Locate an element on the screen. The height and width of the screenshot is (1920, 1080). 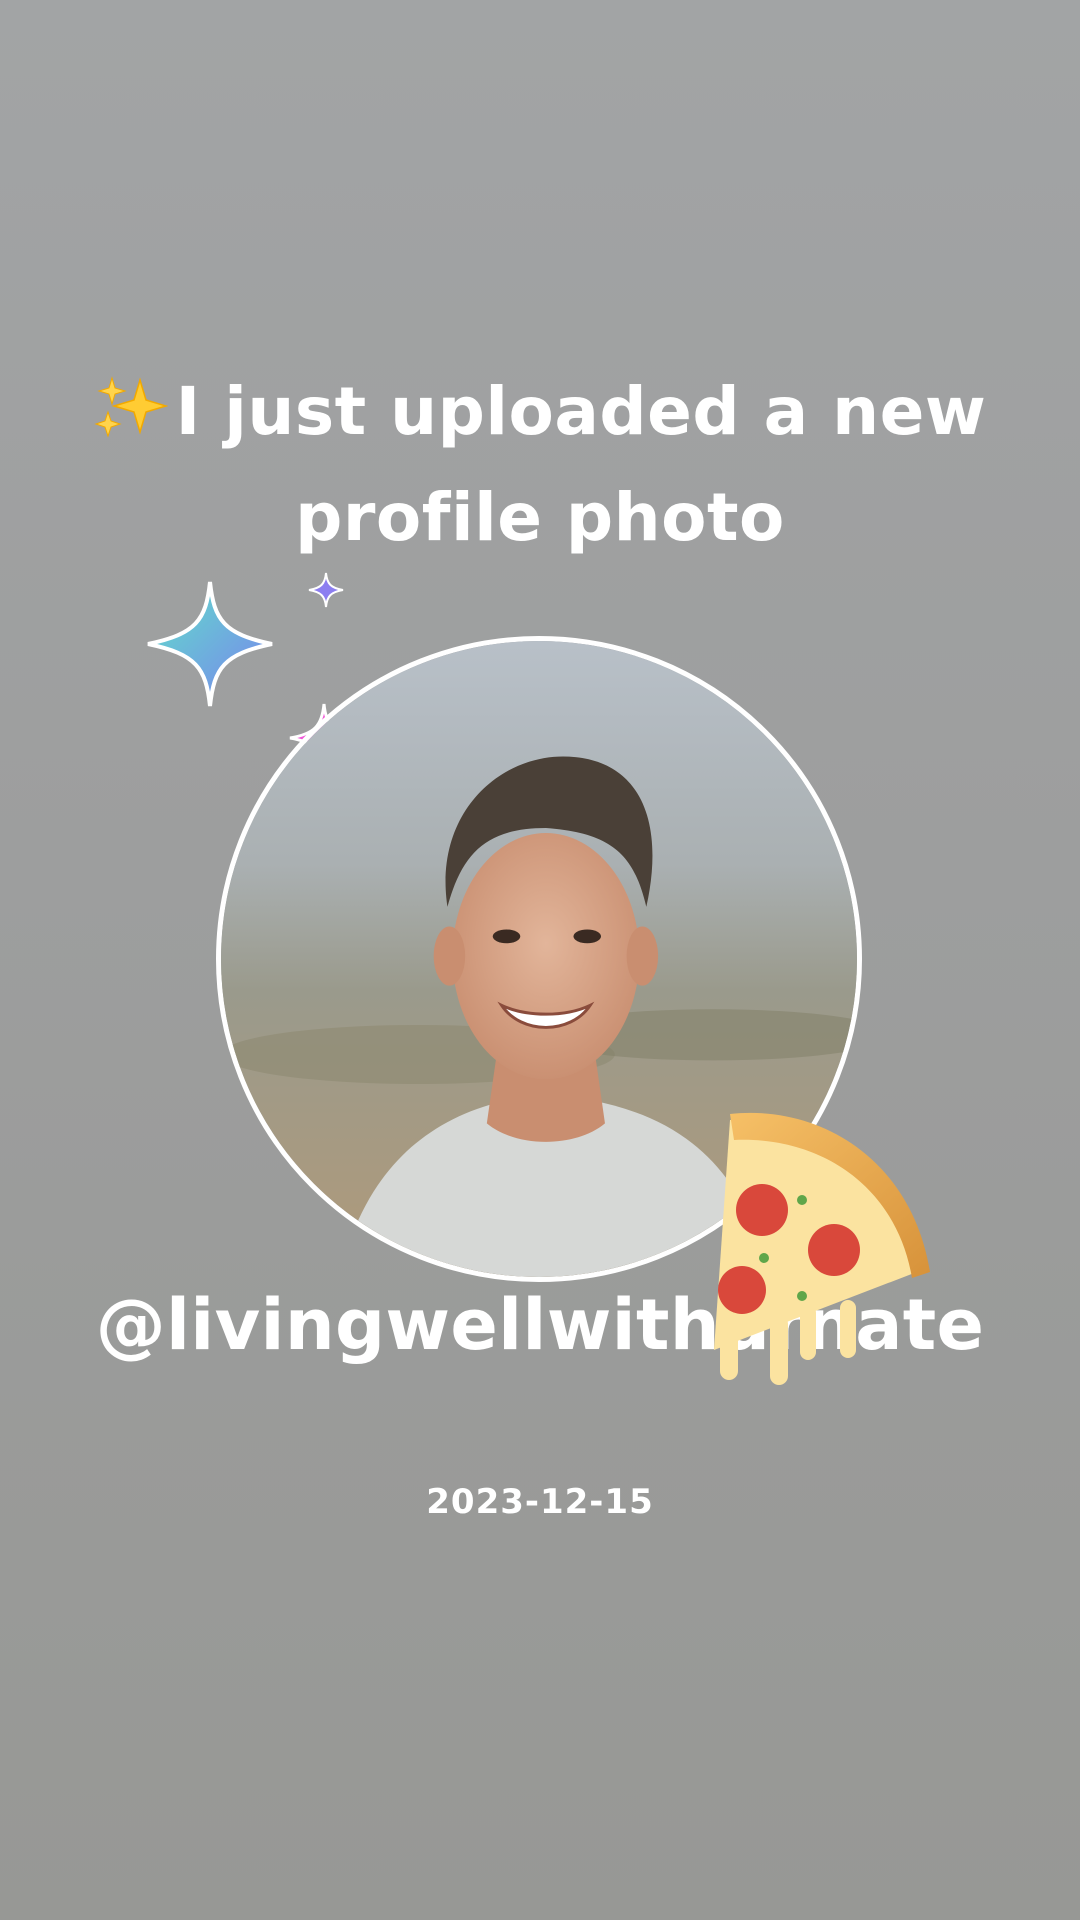
teal-sparkle-icon is located at coordinates (210, 644).